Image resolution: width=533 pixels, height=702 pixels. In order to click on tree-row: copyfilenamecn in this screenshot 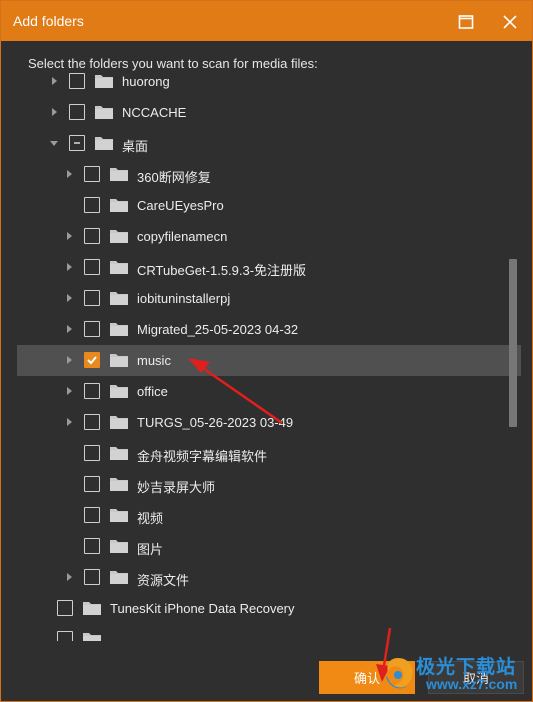, I will do `click(269, 236)`.